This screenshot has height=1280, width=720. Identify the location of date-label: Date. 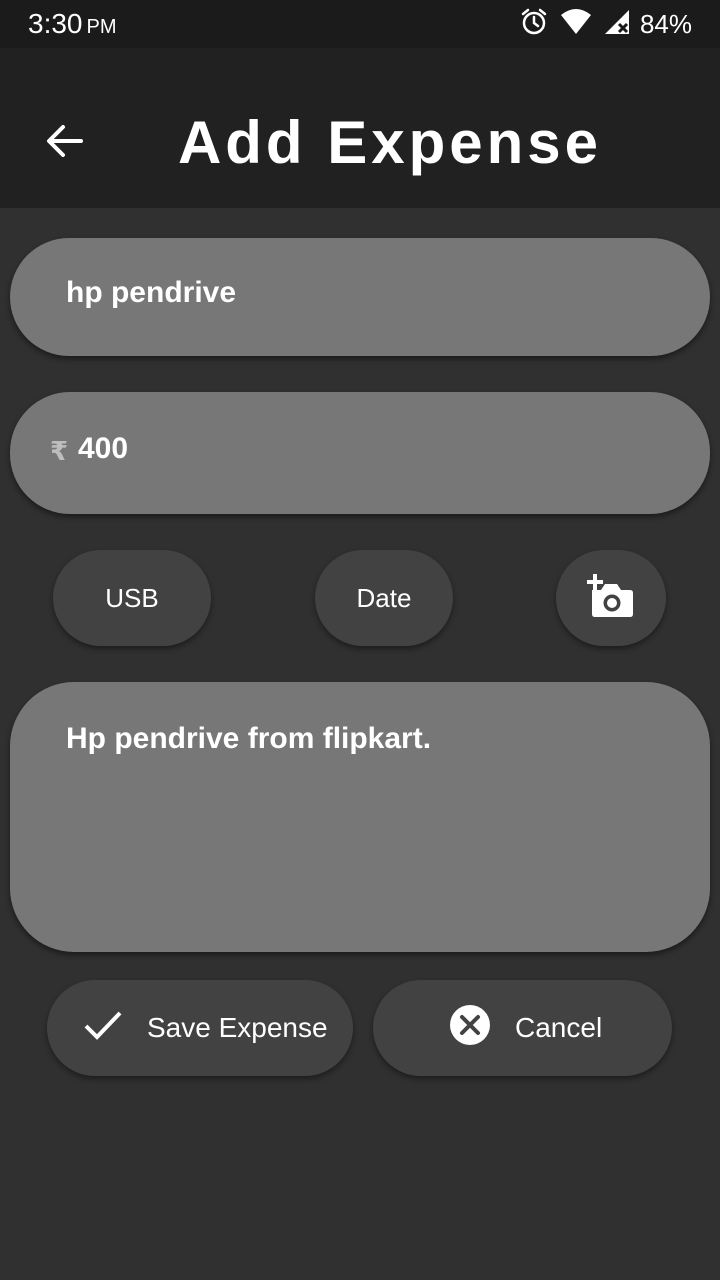
(384, 597).